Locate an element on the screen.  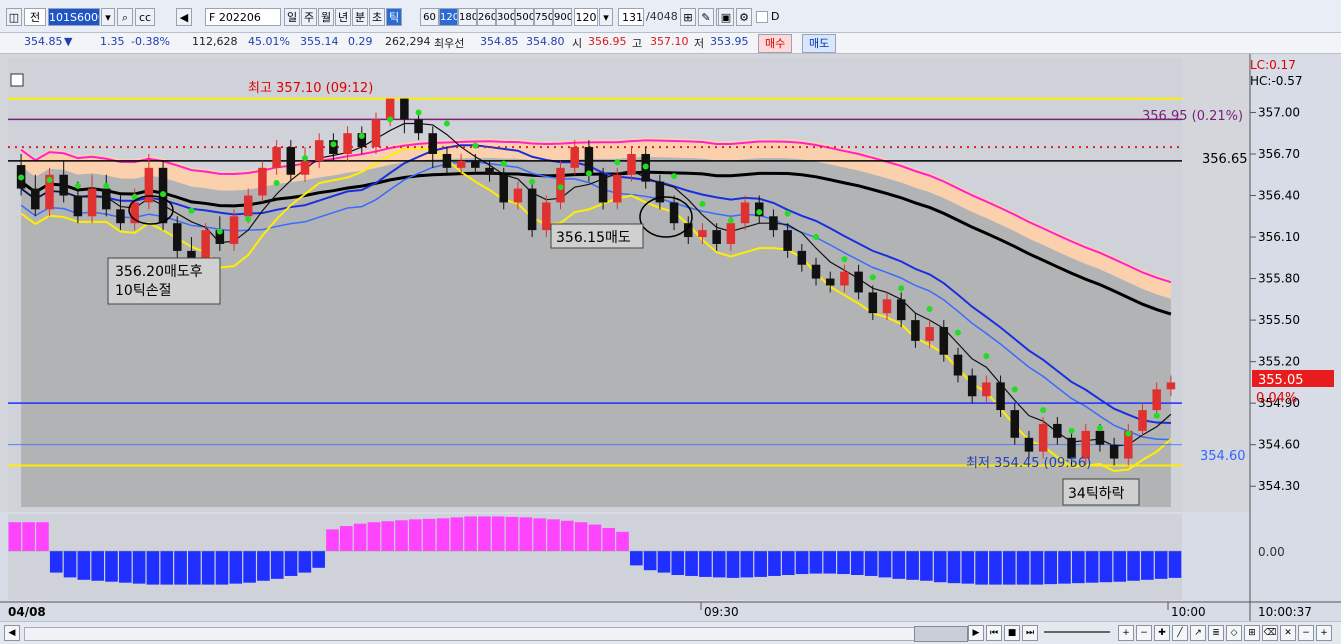
sound-icon: ◀ is located at coordinates (184, 17).